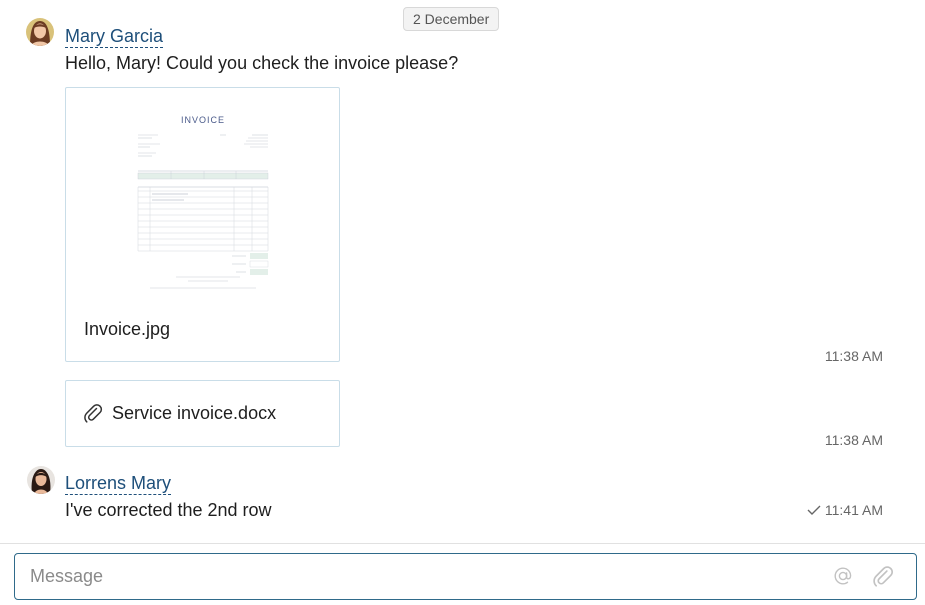 The width and height of the screenshot is (925, 605). I want to click on message-timestamp: 11:41 AM, so click(853, 510).